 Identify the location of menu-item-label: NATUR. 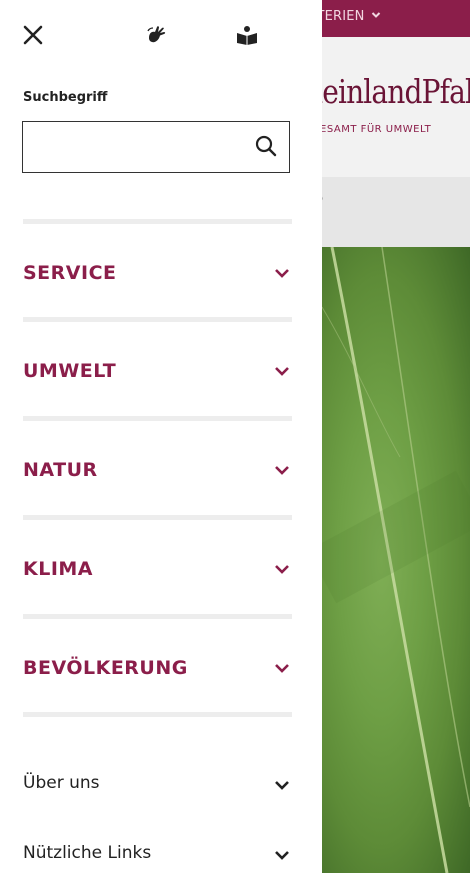
(60, 470).